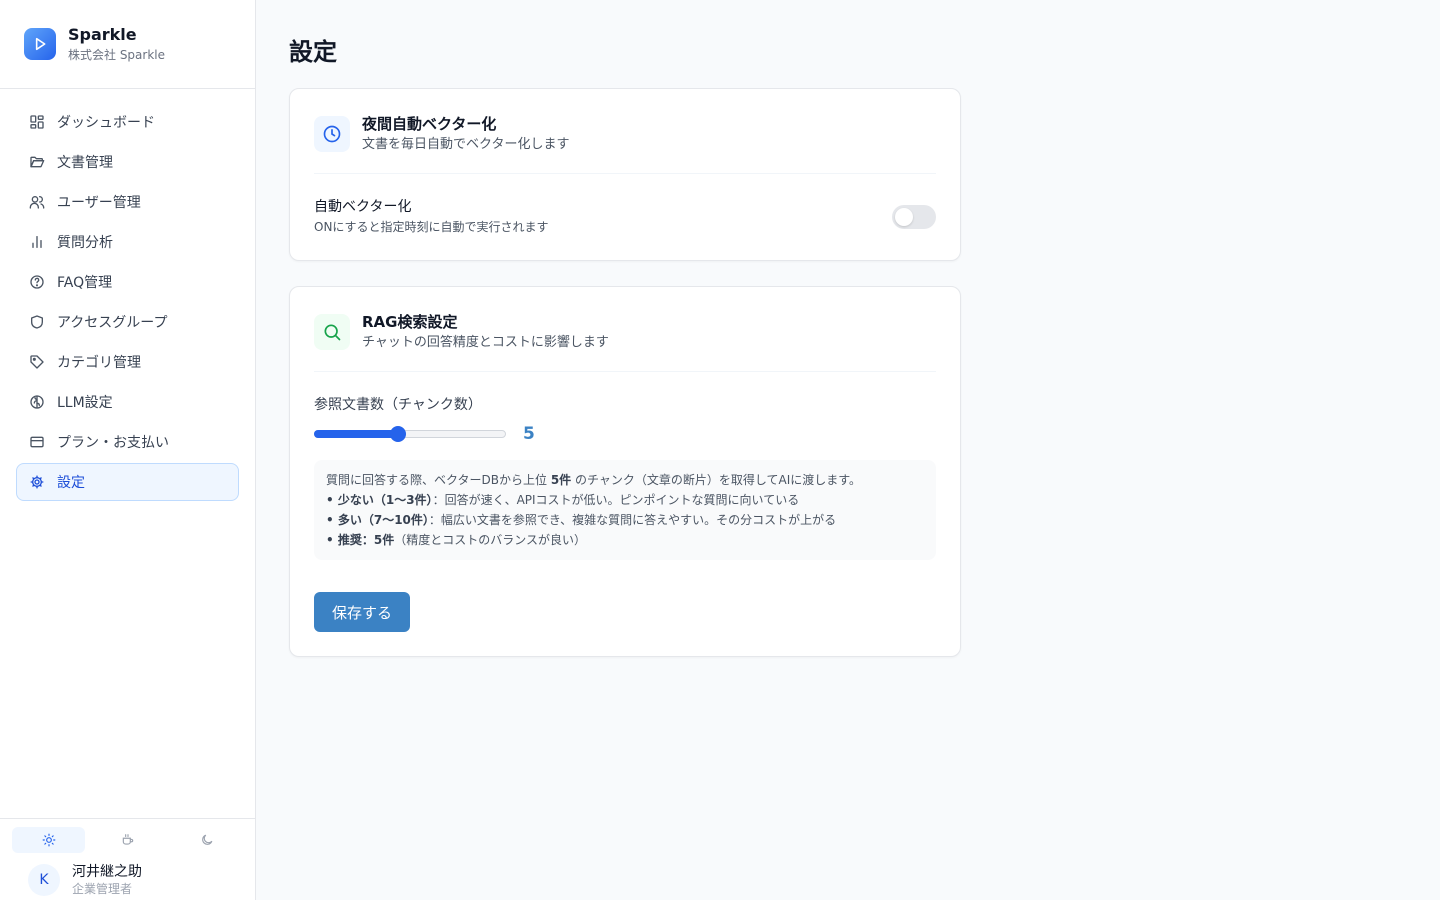 This screenshot has width=1440, height=900. I want to click on chunk-count-slider, so click(410, 434).